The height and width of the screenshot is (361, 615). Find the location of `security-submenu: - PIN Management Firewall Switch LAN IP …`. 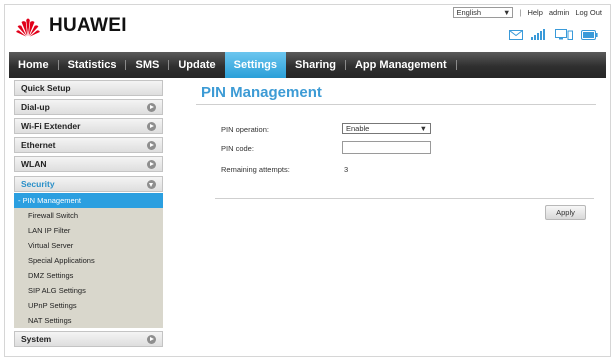

security-submenu: - PIN Management Firewall Switch LAN IP … is located at coordinates (88, 260).